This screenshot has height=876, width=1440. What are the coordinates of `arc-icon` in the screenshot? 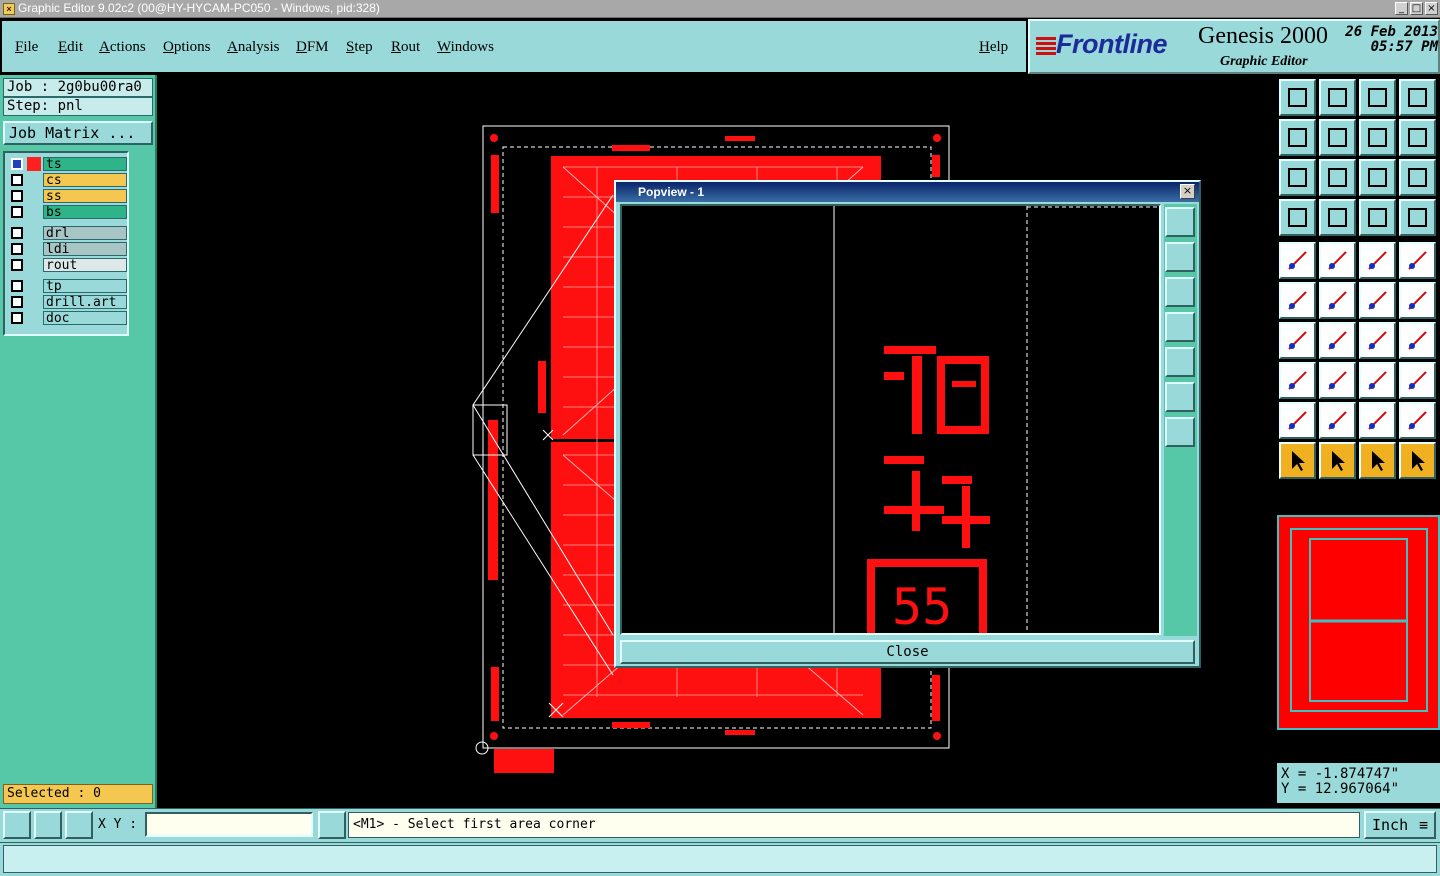 It's located at (1377, 340).